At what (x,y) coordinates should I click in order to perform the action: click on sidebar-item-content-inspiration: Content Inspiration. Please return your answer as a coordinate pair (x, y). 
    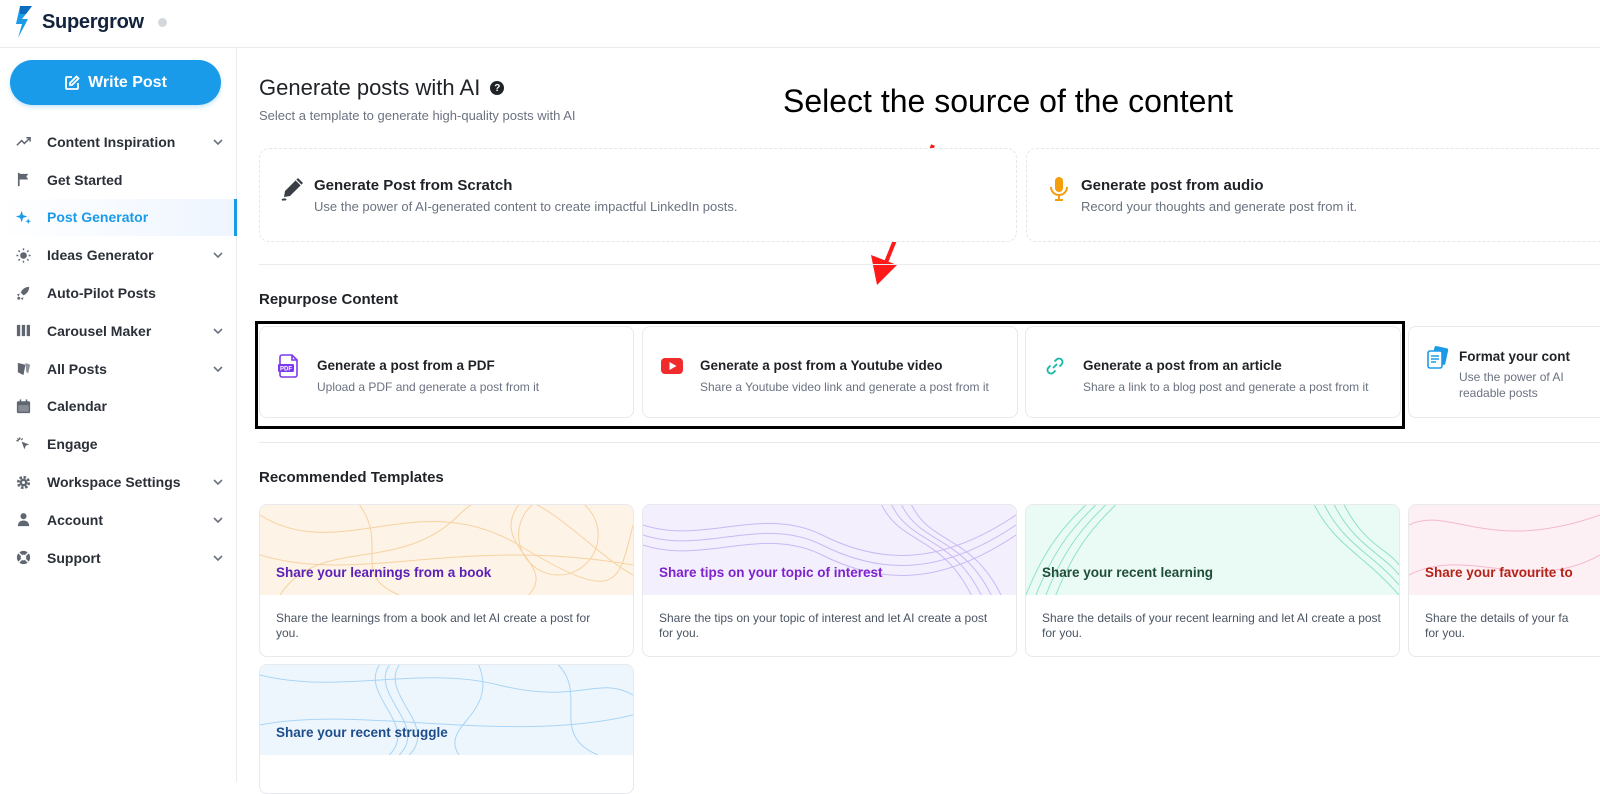
    Looking at the image, I should click on (118, 142).